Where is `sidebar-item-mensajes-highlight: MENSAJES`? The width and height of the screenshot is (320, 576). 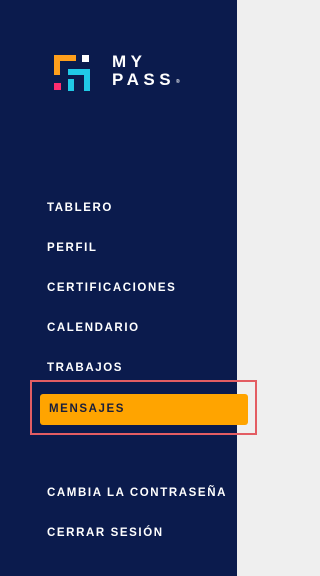 sidebar-item-mensajes-highlight: MENSAJES is located at coordinates (143, 407).